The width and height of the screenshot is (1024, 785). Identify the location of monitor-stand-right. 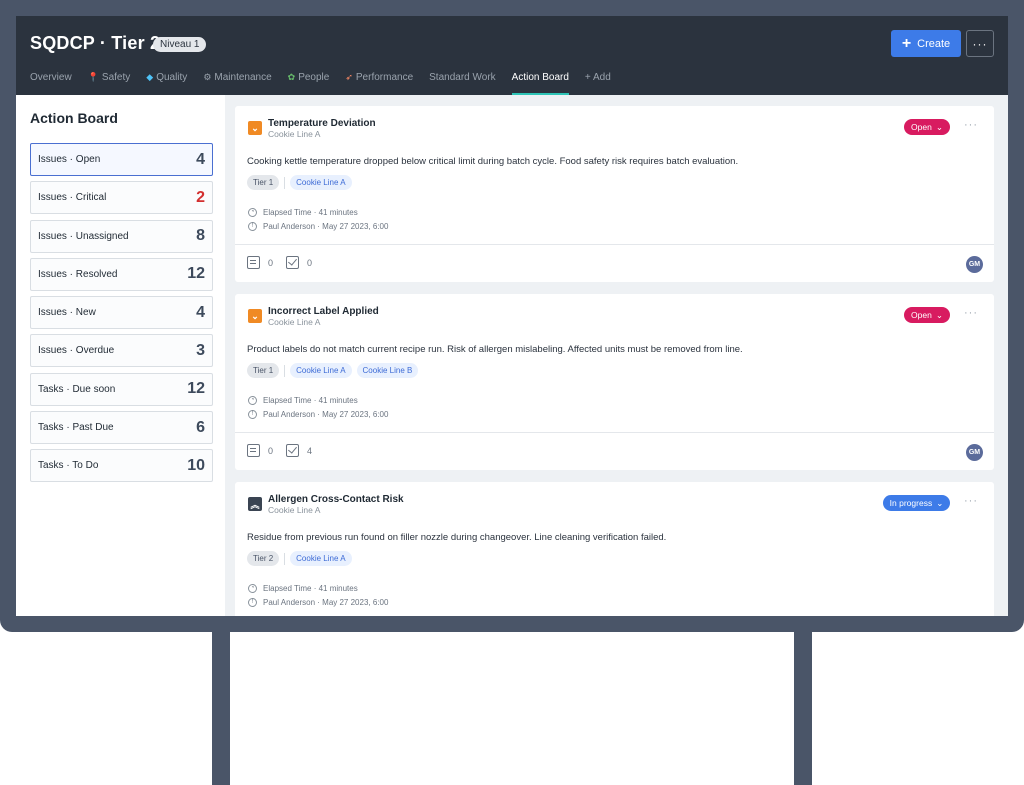
(803, 705).